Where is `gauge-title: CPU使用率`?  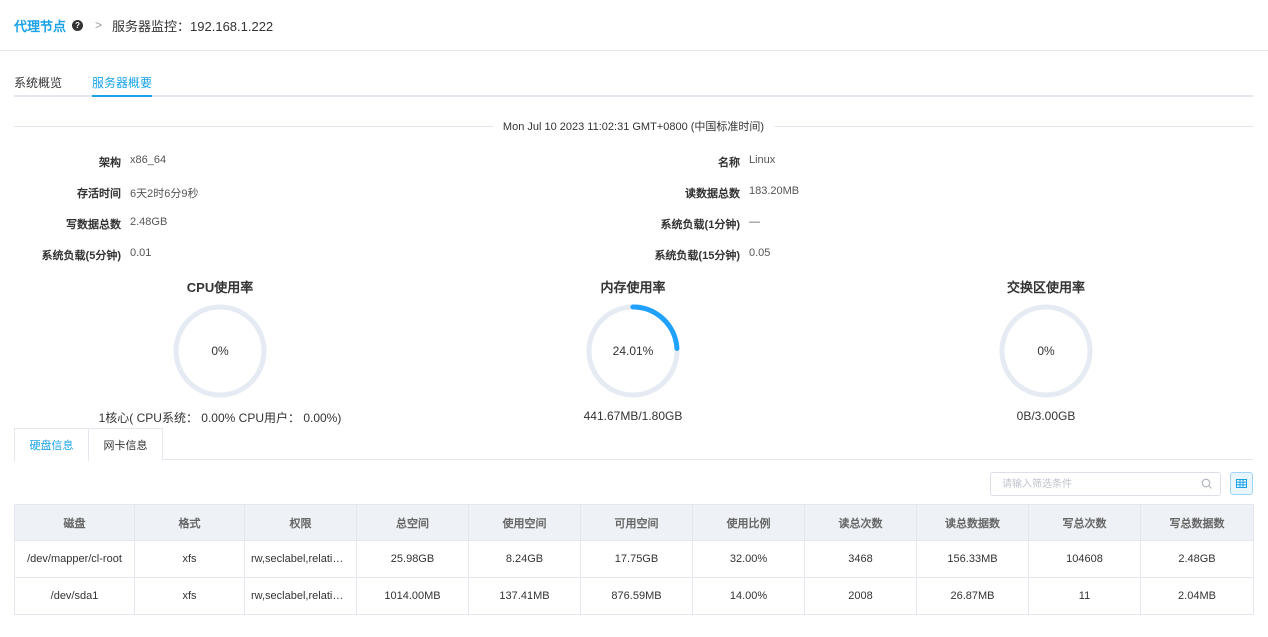 gauge-title: CPU使用率 is located at coordinates (220, 287).